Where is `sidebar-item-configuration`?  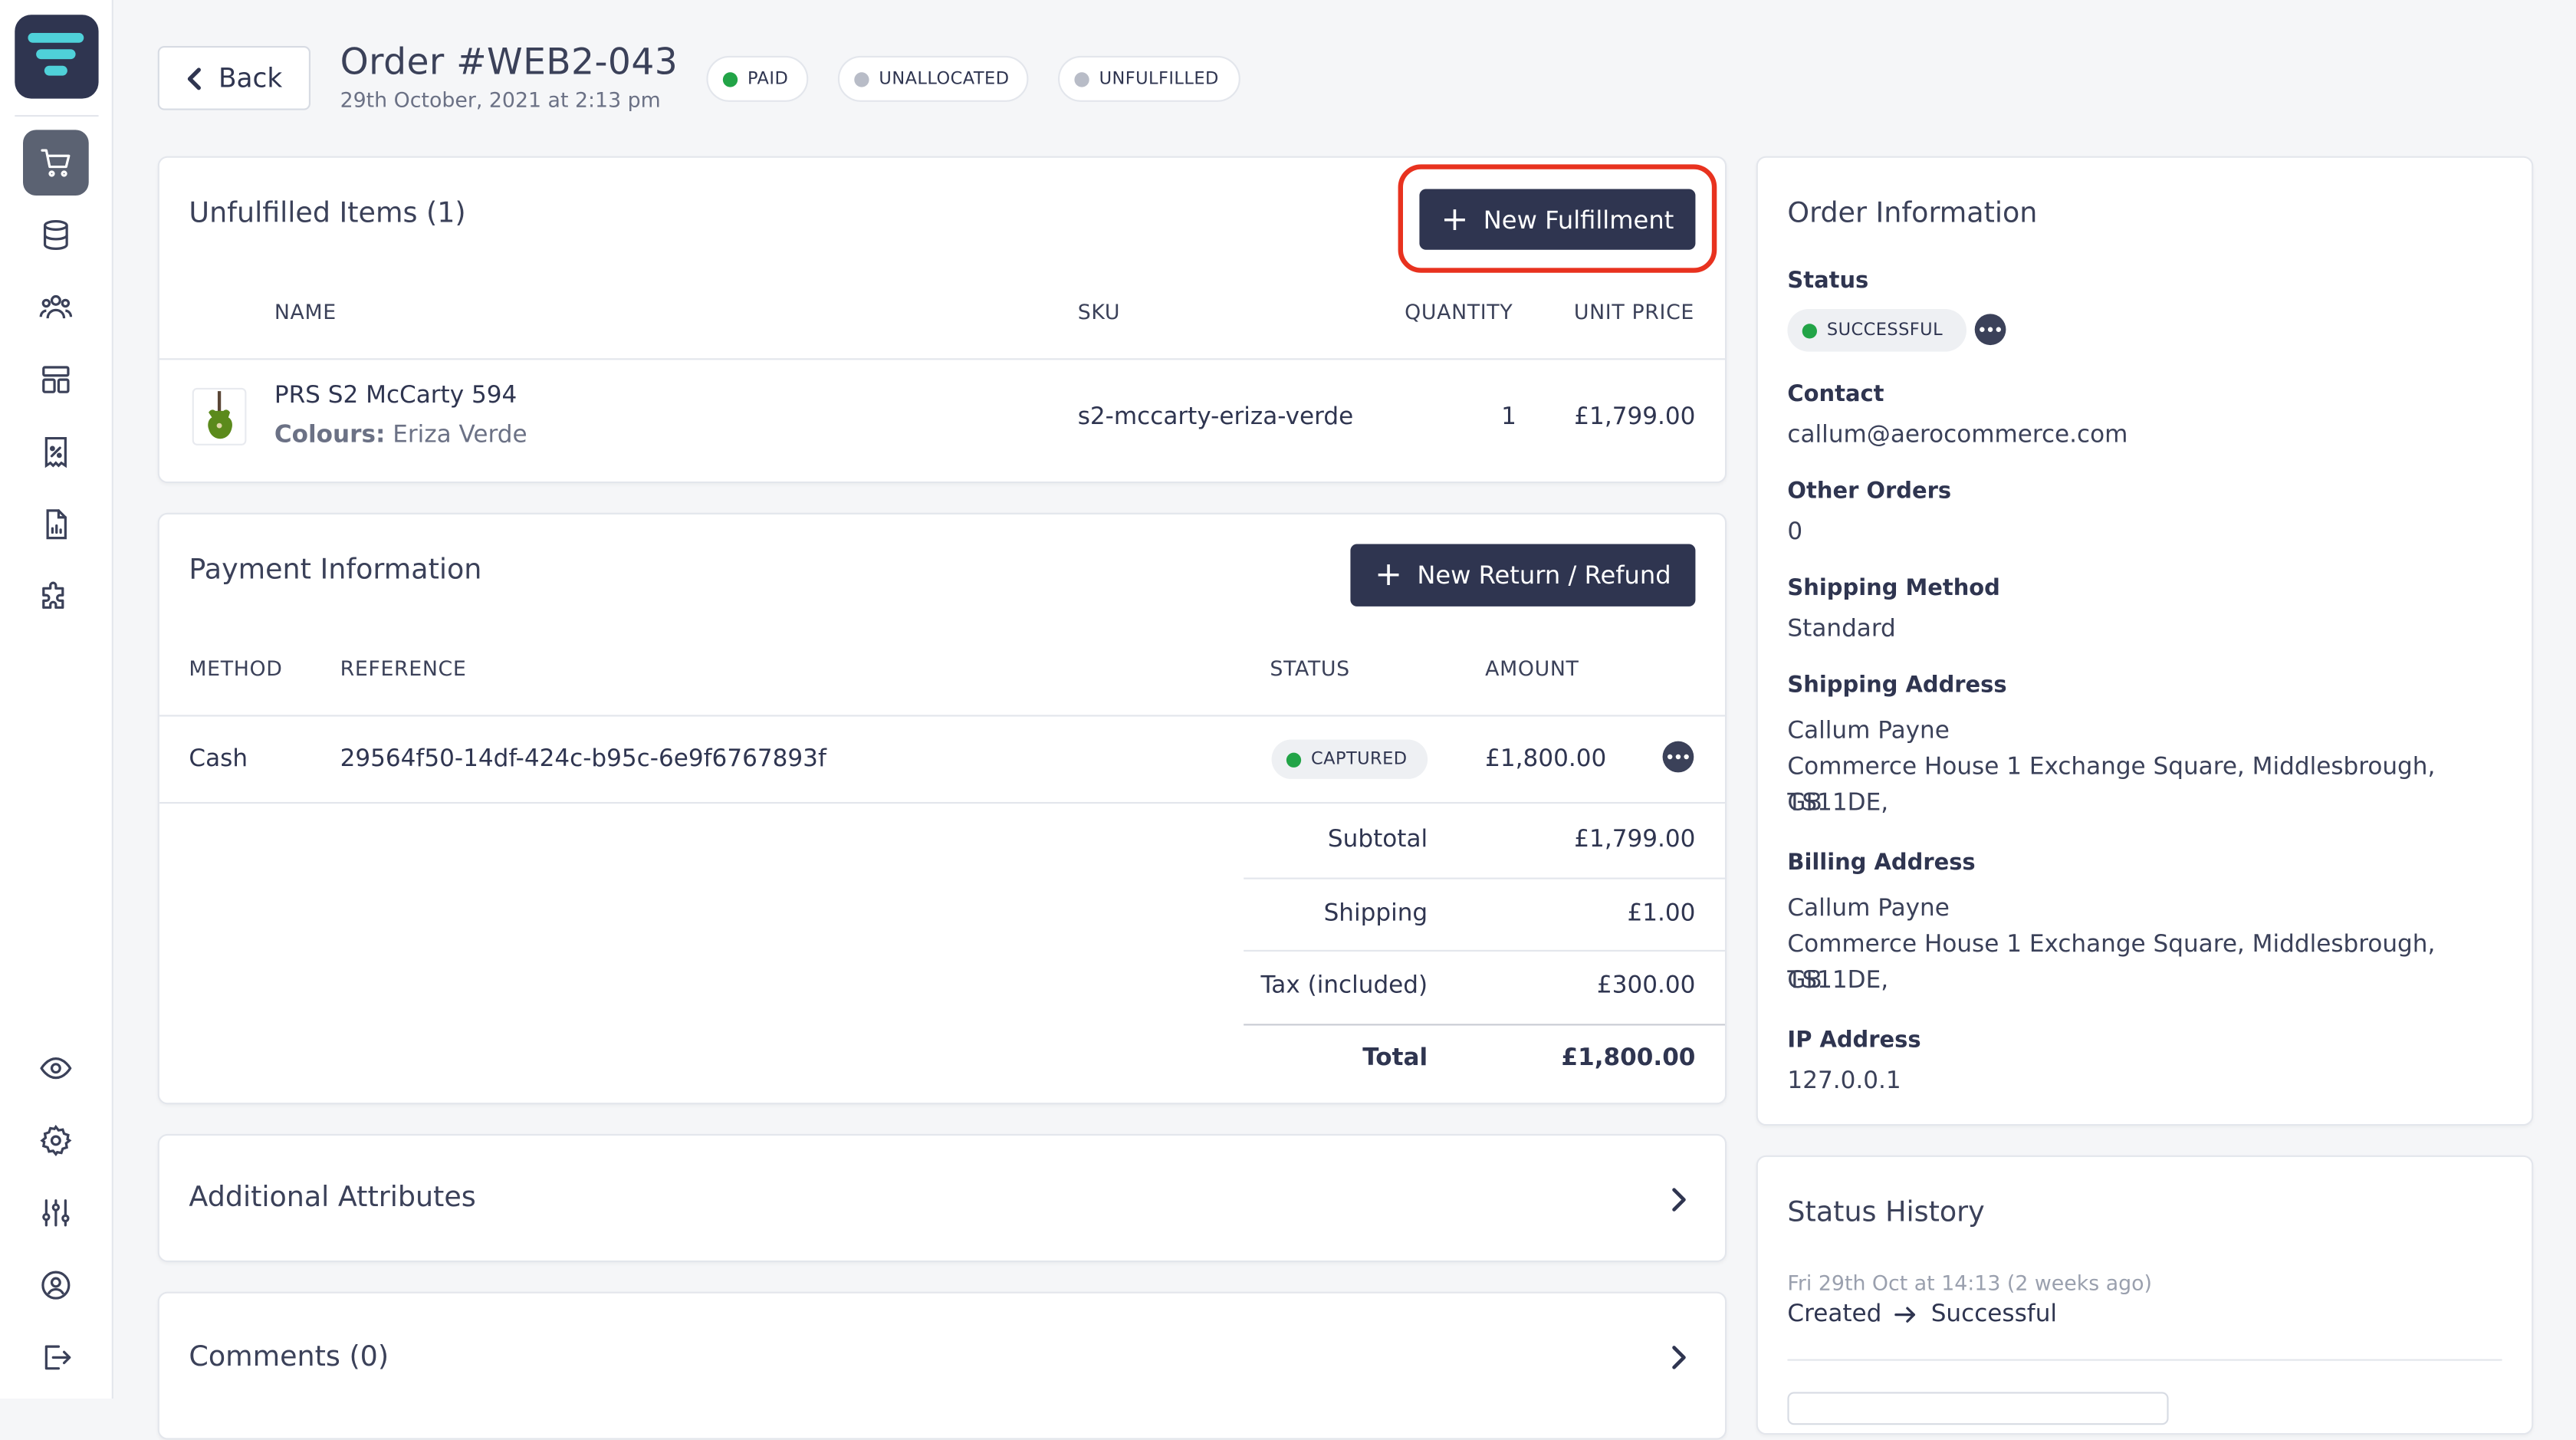 sidebar-item-configuration is located at coordinates (56, 1213).